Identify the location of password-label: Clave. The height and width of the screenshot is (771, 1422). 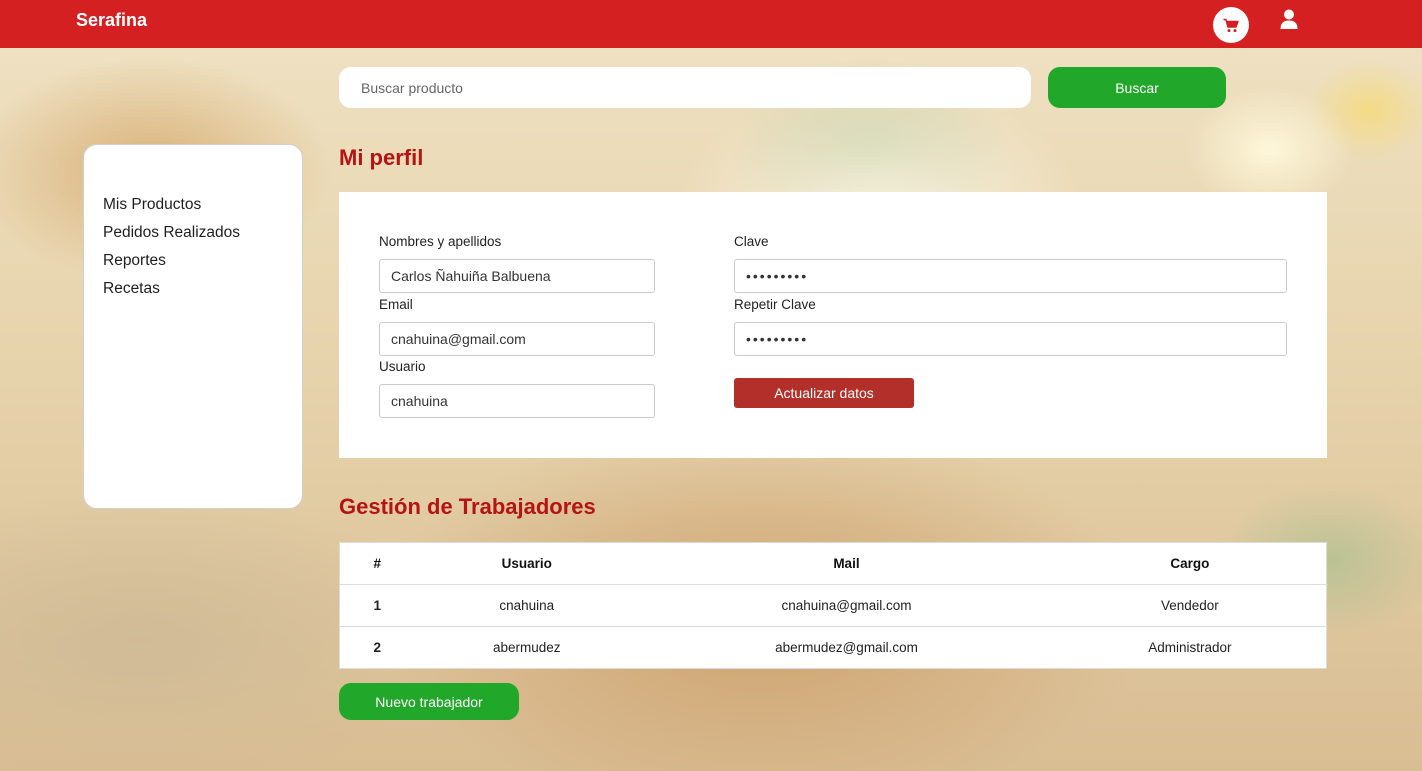
(751, 241).